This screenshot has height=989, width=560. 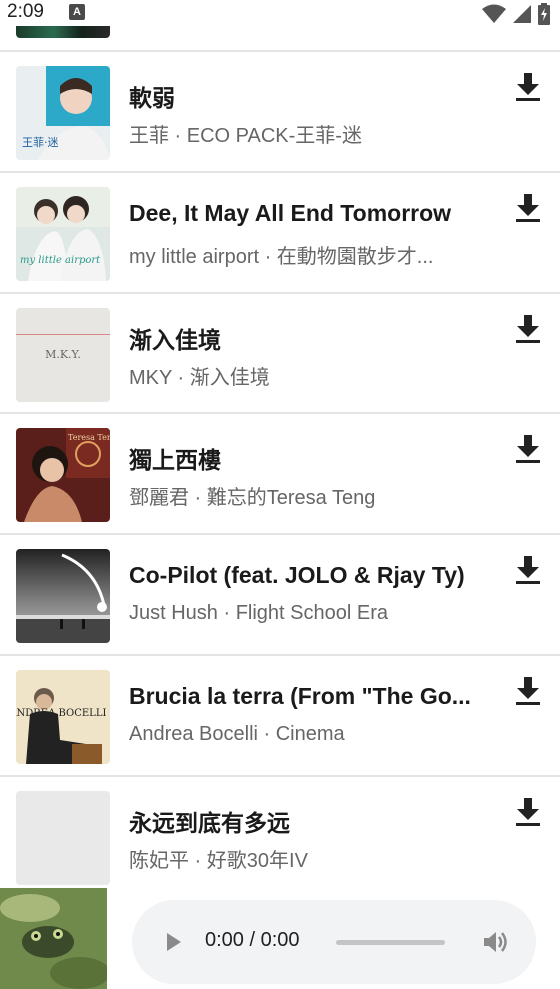 I want to click on track-title: Co-Pilot (feat. JOLO & Rjay Ty), so click(x=297, y=575).